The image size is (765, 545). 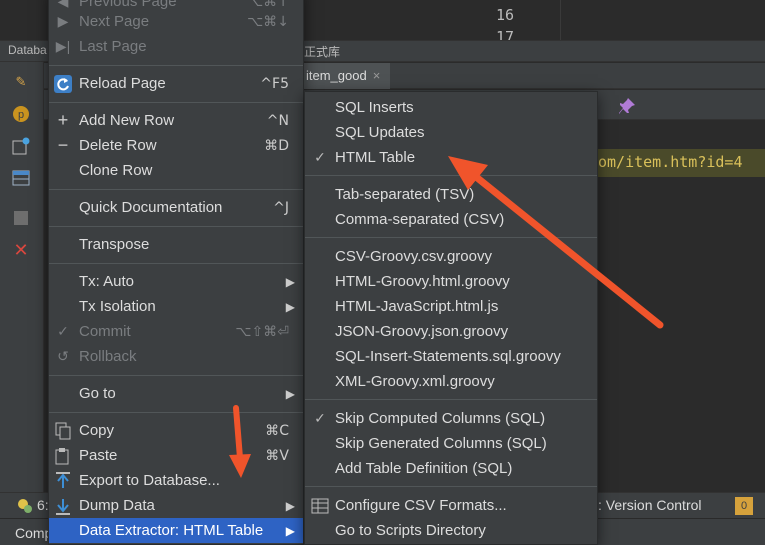 I want to click on extractor-html-table: ✓ HTML Table, so click(x=451, y=157).